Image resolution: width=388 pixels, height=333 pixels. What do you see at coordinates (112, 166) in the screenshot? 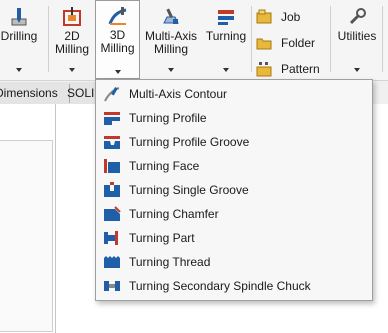
I see `turning-face-icon` at bounding box center [112, 166].